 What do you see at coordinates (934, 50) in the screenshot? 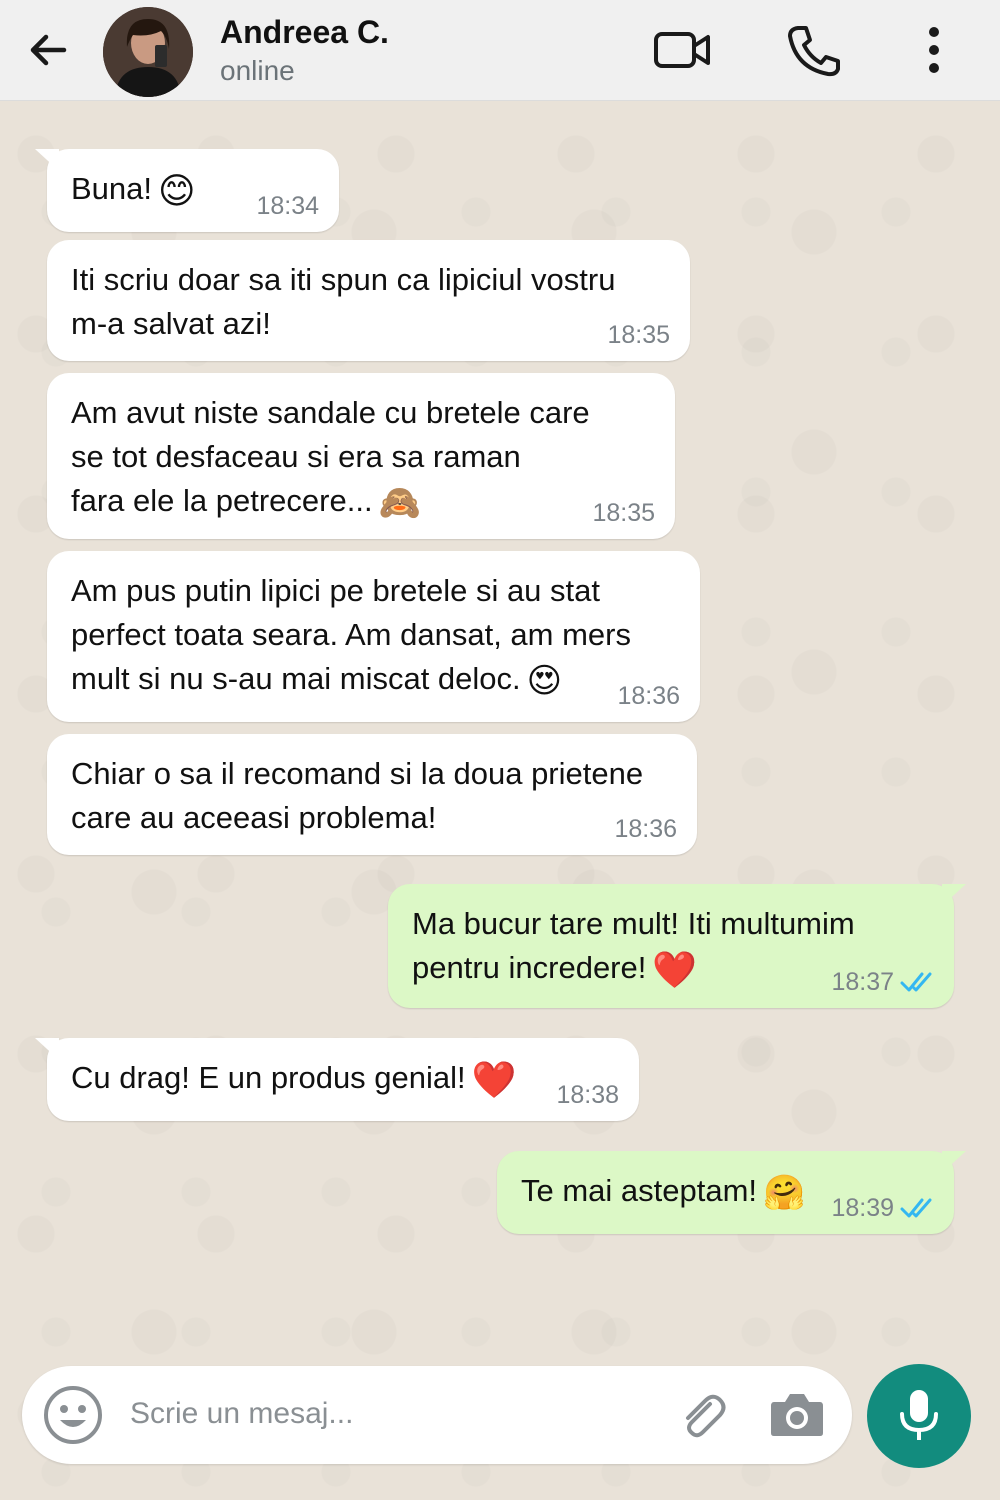
I see `more-options-icon` at bounding box center [934, 50].